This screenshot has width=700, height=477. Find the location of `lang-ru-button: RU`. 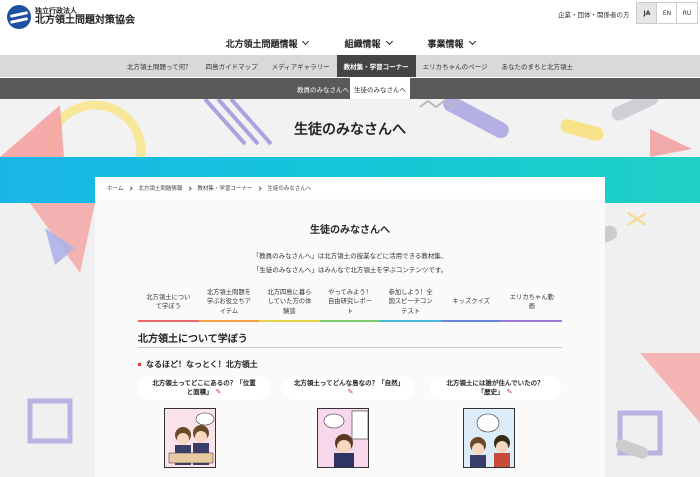

lang-ru-button: RU is located at coordinates (687, 13).